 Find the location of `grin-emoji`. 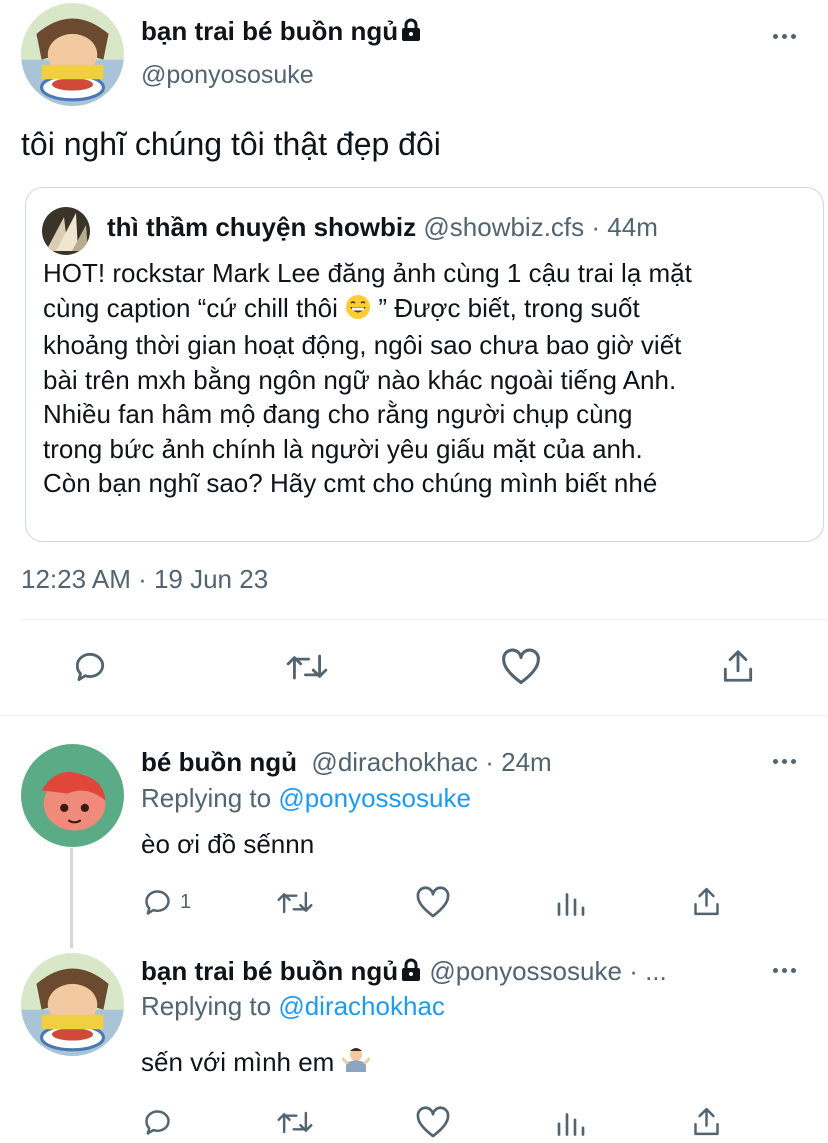

grin-emoji is located at coordinates (358, 311).